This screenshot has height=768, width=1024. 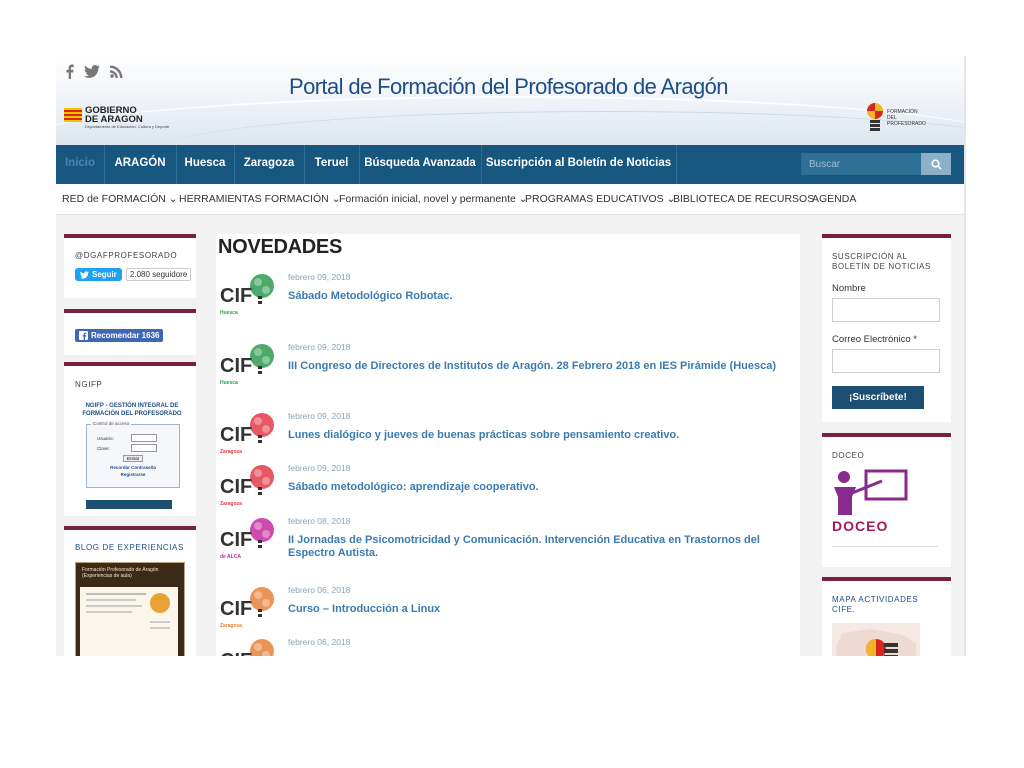 I want to click on rss-icon, so click(x=116, y=71).